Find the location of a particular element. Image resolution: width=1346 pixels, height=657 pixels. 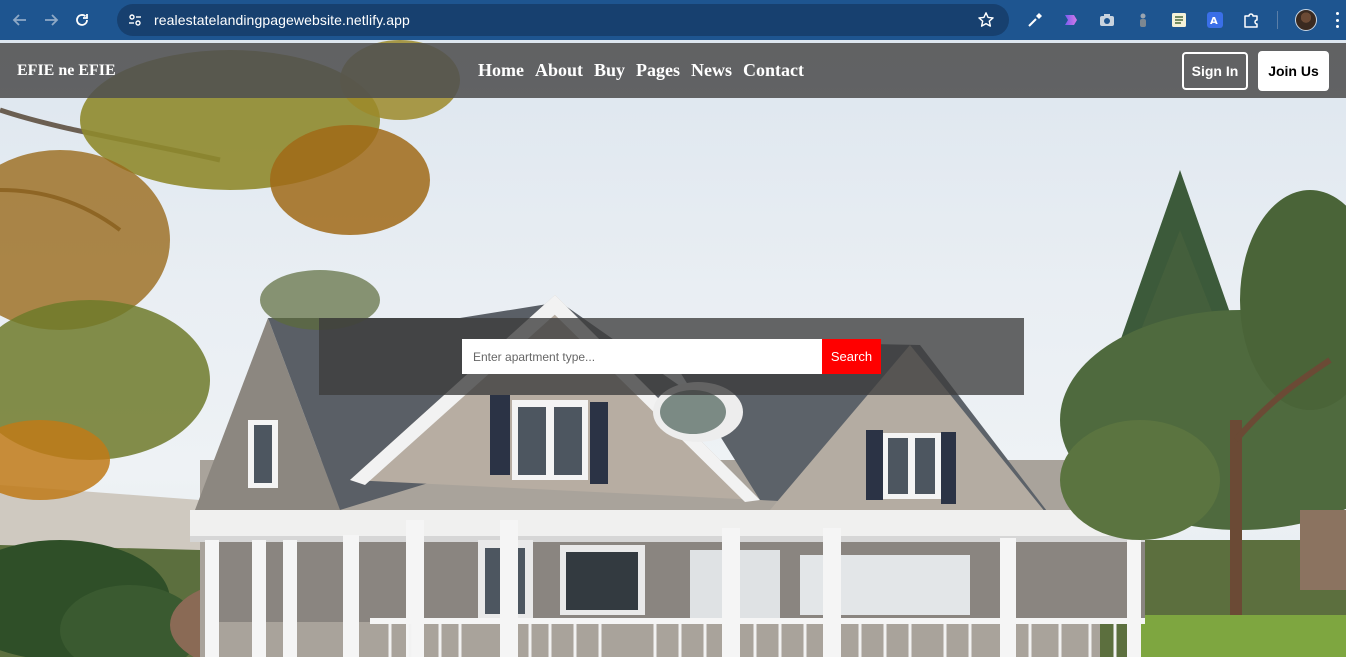

tune-icon is located at coordinates (135, 20).